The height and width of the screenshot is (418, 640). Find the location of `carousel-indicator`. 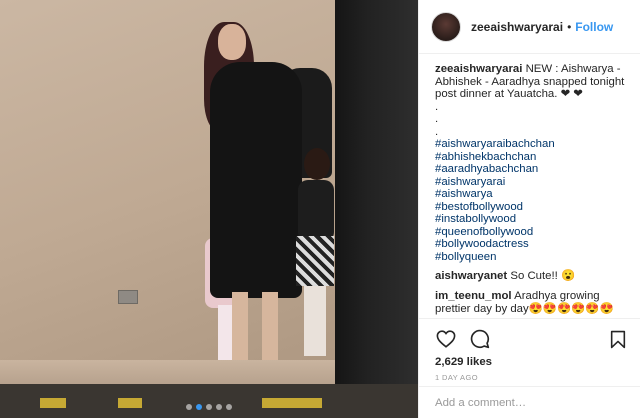

carousel-indicator is located at coordinates (209, 407).